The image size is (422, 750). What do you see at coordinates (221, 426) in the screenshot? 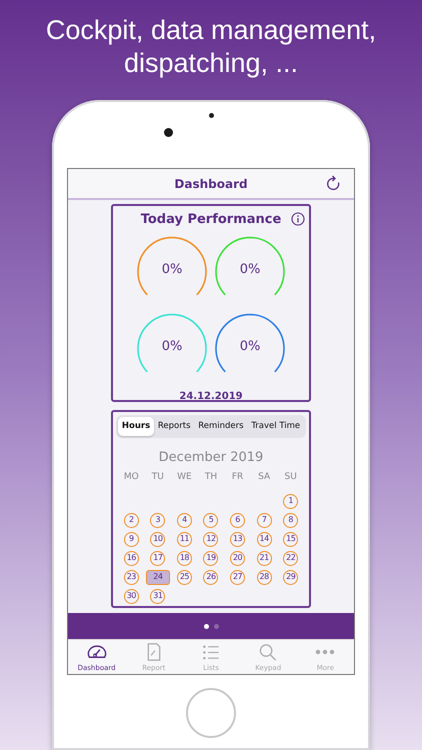
I see `segment-tab: Reminders` at bounding box center [221, 426].